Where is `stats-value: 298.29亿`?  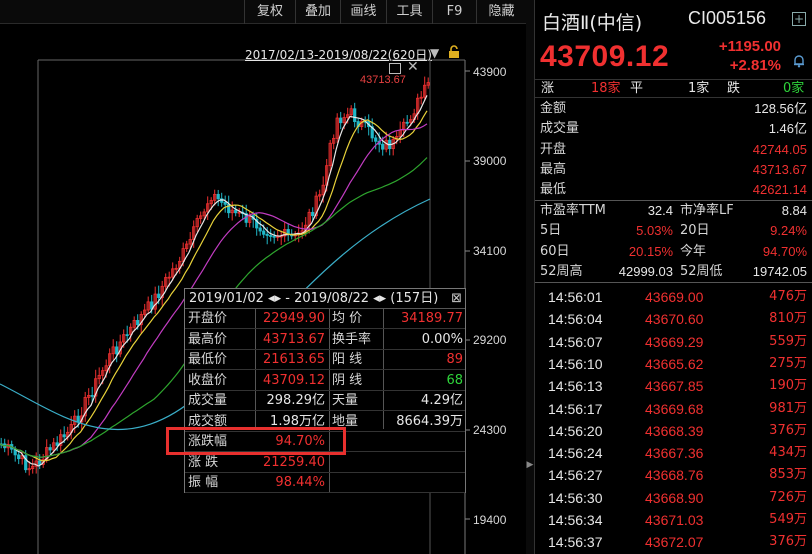 stats-value: 298.29亿 is located at coordinates (296, 400).